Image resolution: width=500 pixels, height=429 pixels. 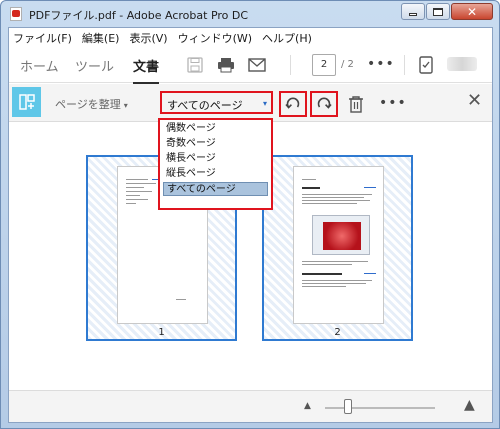 I want to click on zoom-slider-track, so click(x=380, y=408).